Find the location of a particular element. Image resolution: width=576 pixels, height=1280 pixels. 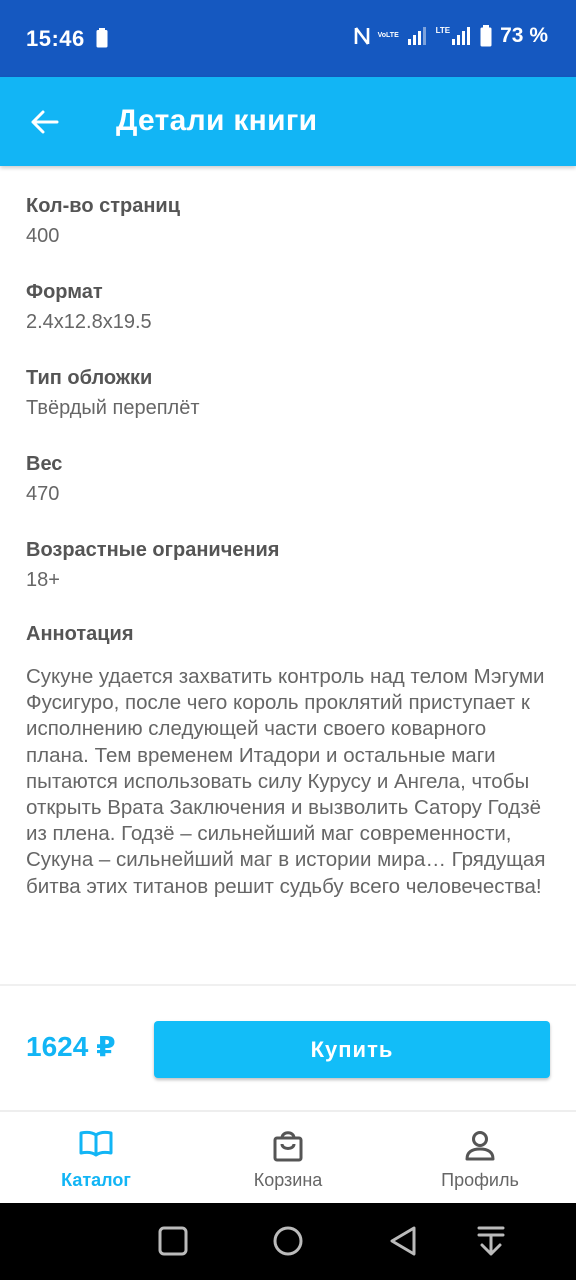

field-value: 470 is located at coordinates (43, 494).